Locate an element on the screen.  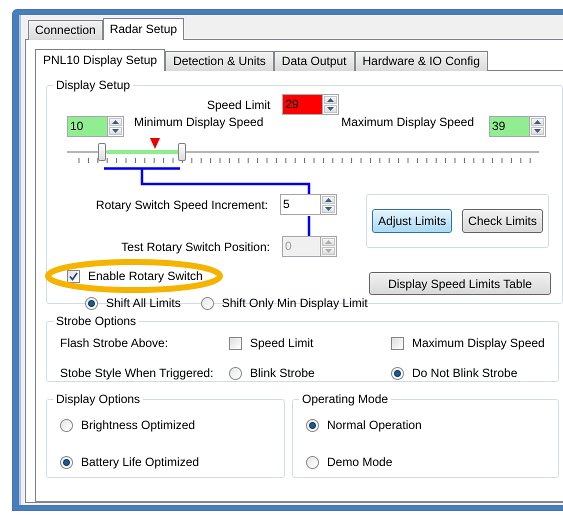
tab: Connection is located at coordinates (65, 30).